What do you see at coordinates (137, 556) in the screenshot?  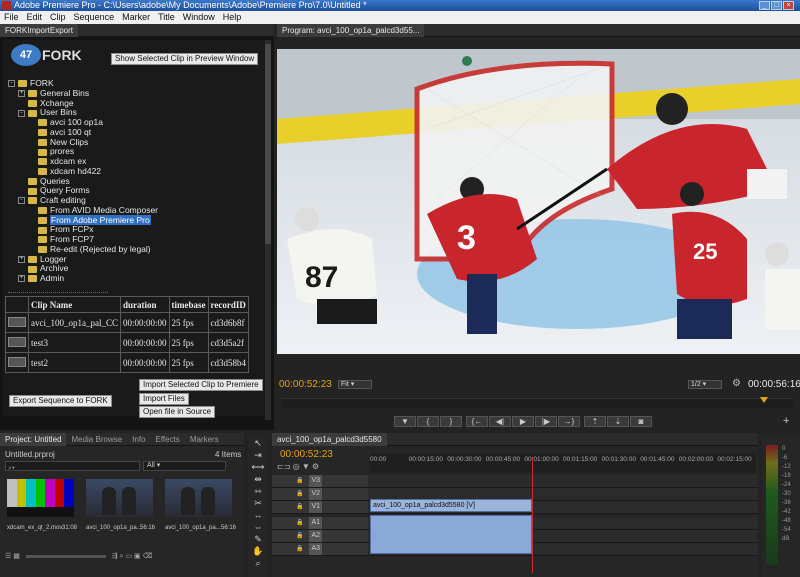 I see `new-item-icon: ▣` at bounding box center [137, 556].